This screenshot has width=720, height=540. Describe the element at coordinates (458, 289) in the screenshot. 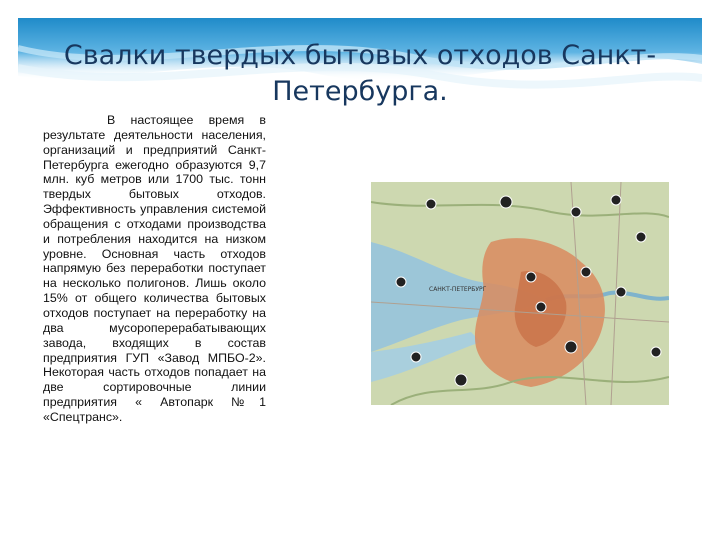

I see `map-city-label: САНКТ-ПЕТЕРБУРГ` at that location.